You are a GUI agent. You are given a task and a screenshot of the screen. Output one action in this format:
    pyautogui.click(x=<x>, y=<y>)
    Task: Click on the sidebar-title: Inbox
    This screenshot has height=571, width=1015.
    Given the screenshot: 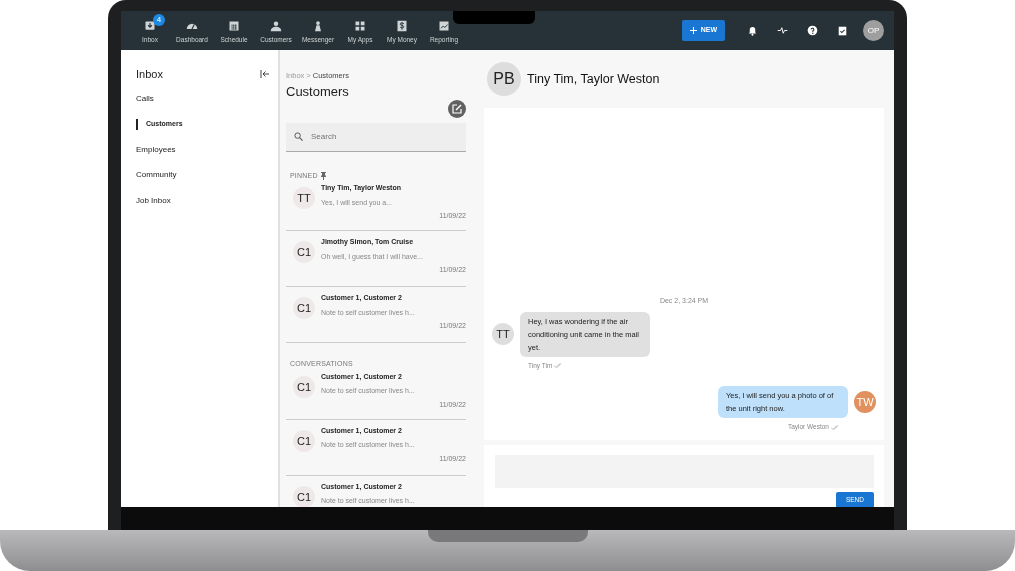 What is the action you would take?
    pyautogui.click(x=149, y=74)
    